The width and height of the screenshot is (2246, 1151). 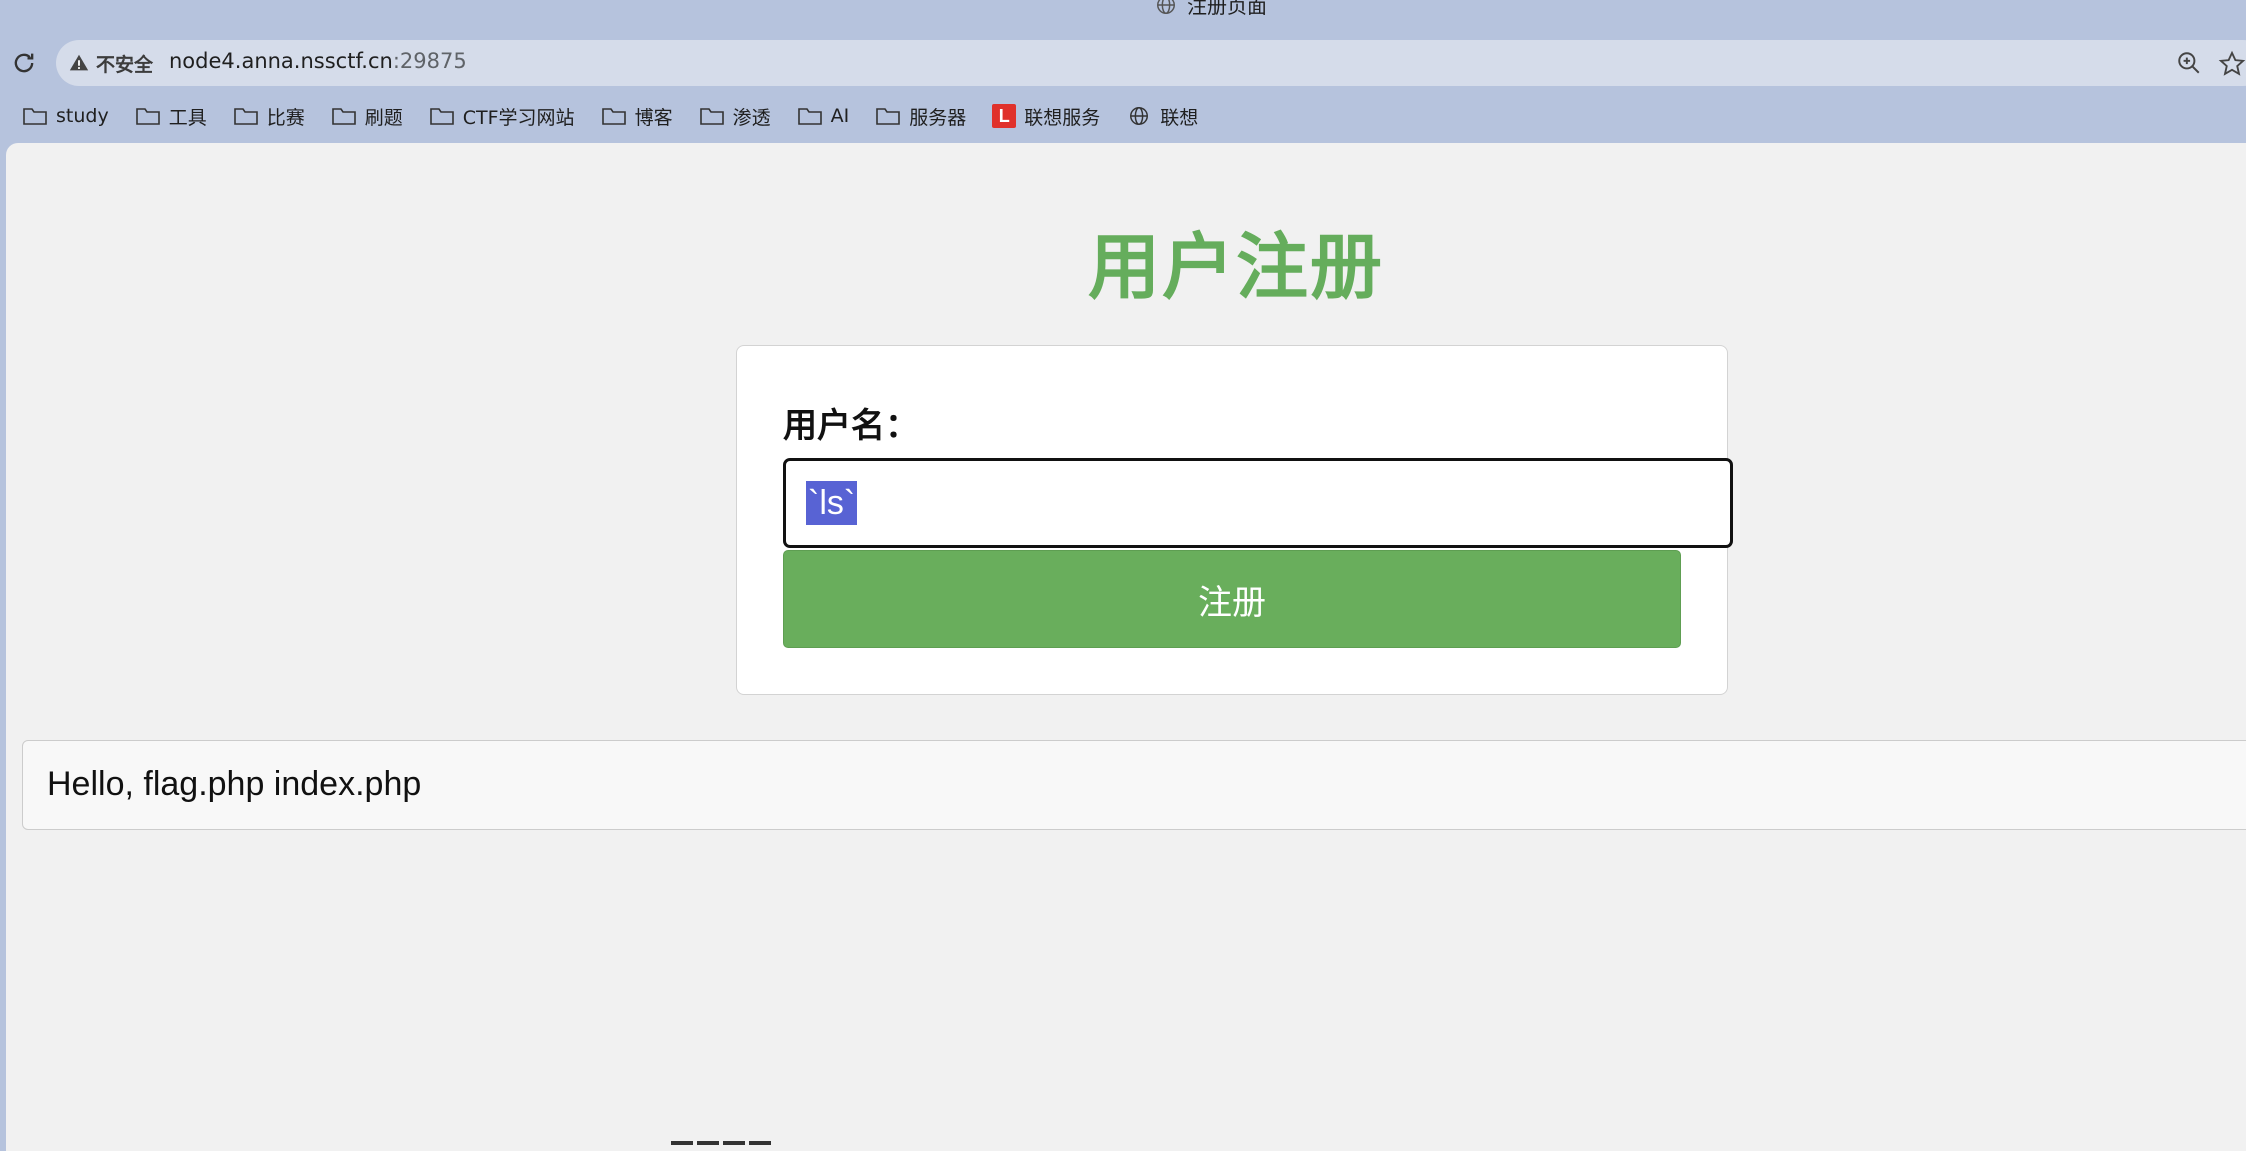 I want to click on partial-text-fragment, so click(x=721, y=1143).